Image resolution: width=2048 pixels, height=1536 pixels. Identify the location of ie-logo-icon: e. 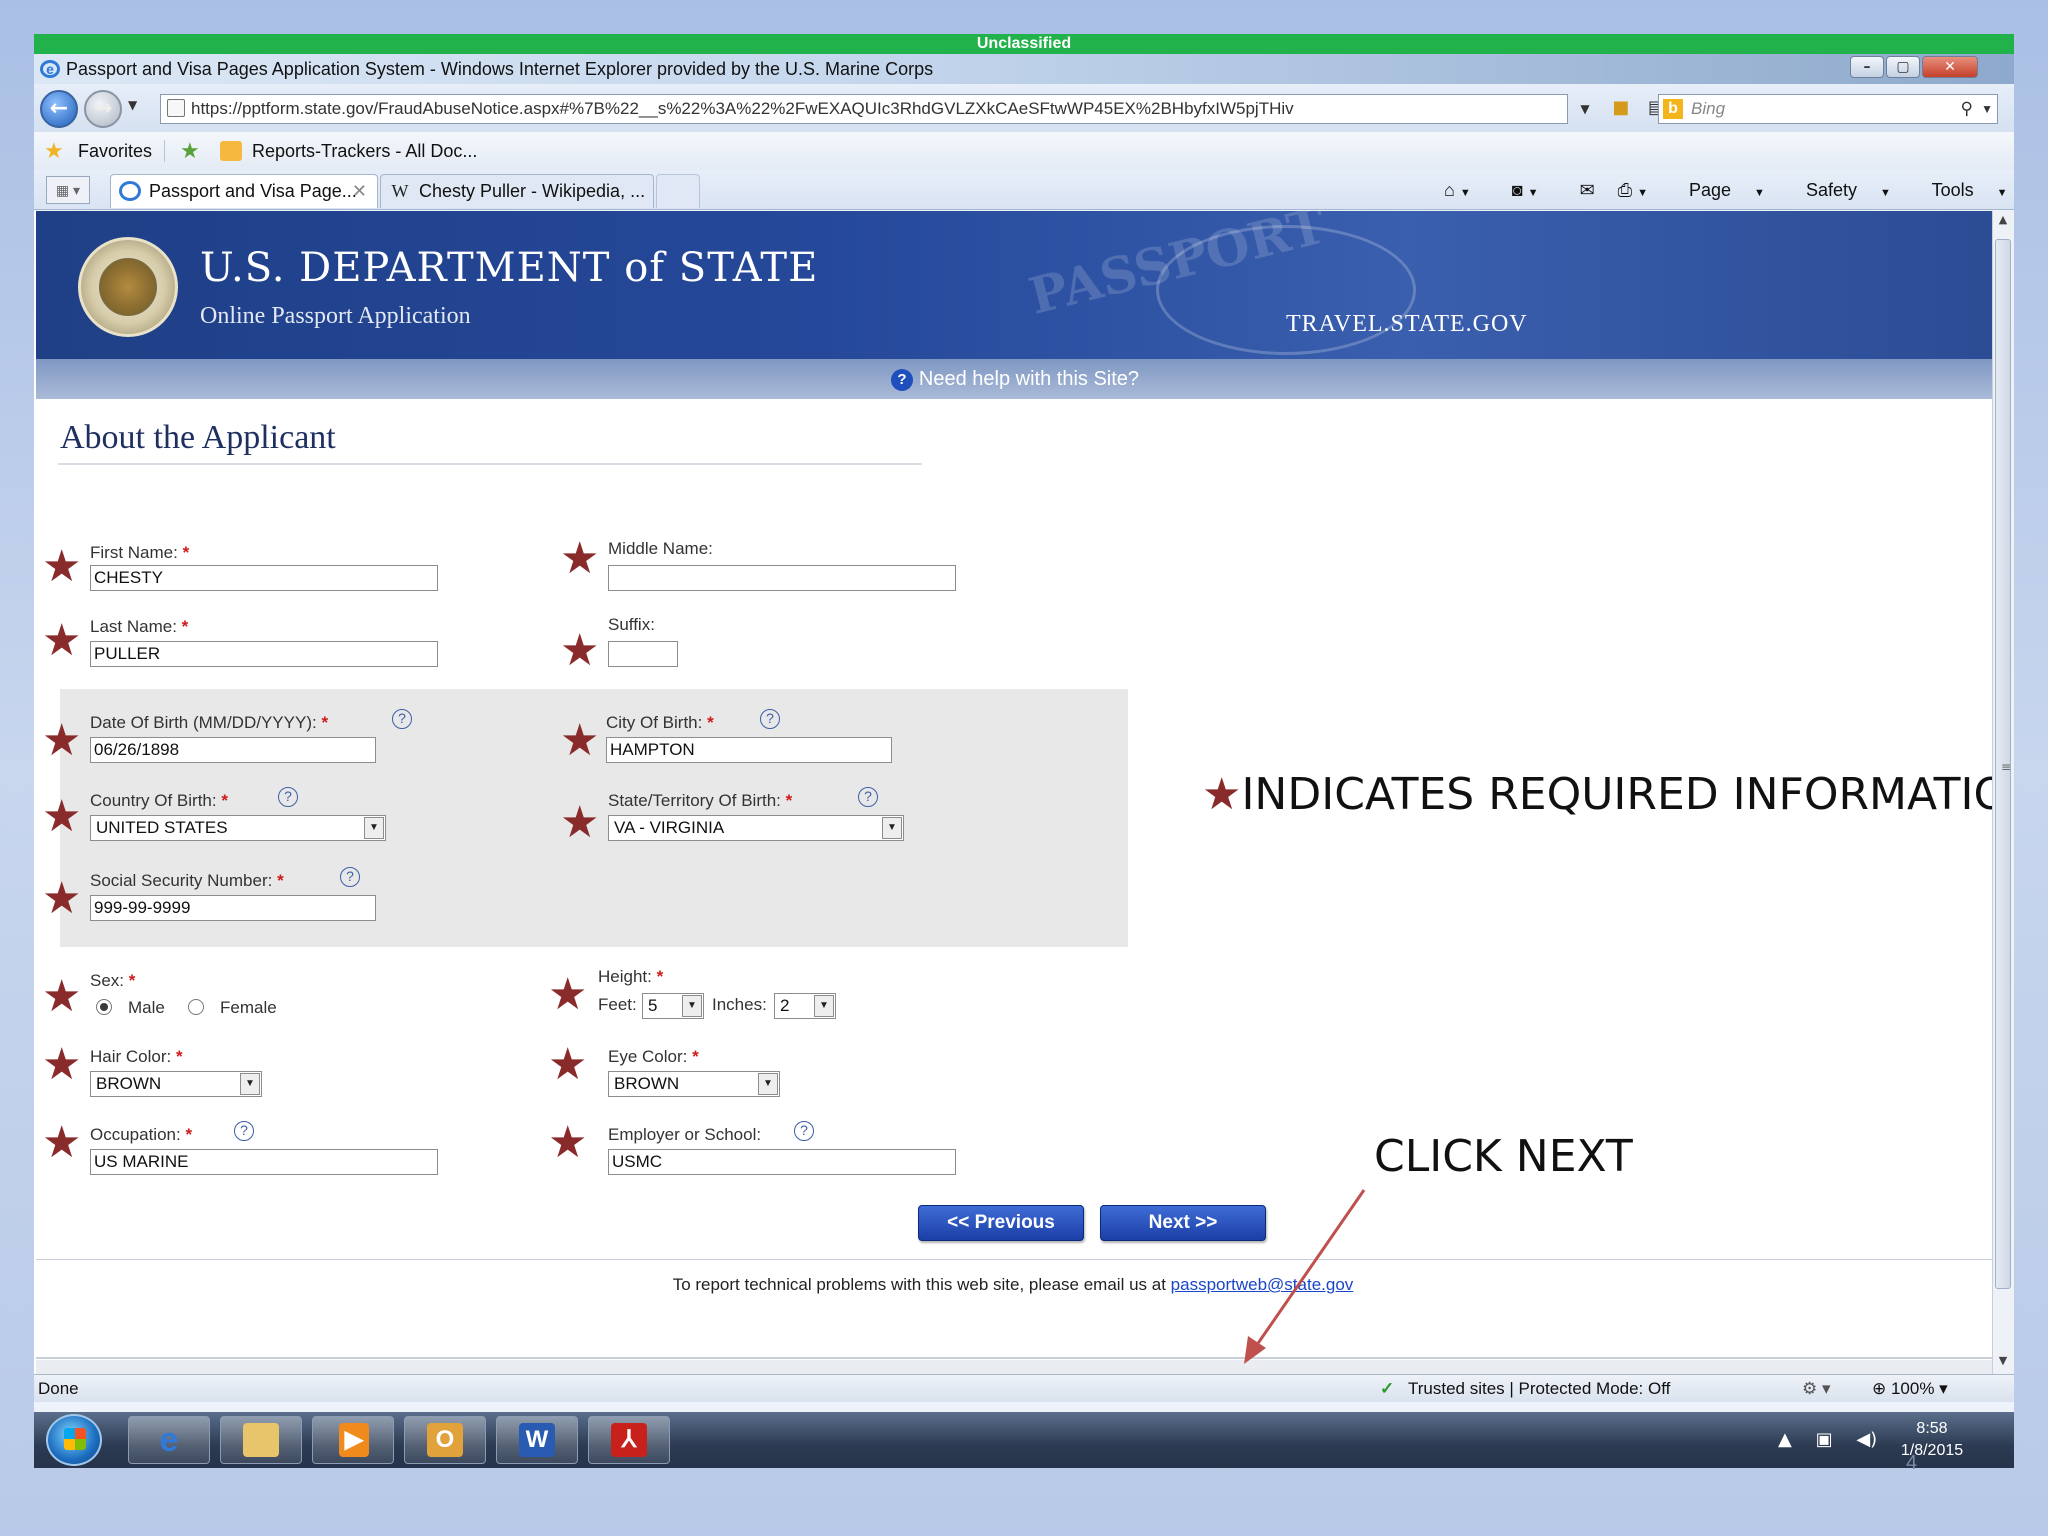
(50, 69).